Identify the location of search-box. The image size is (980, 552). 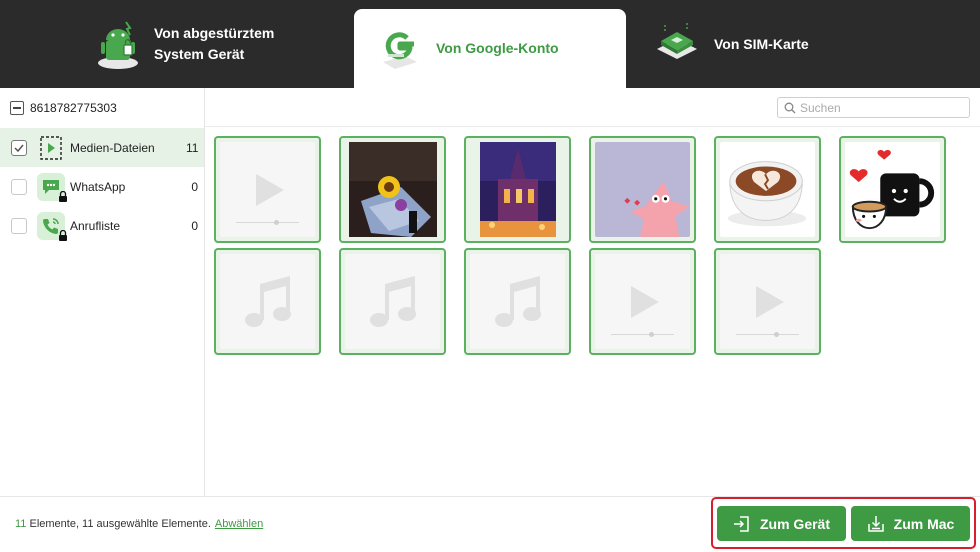
(873, 107).